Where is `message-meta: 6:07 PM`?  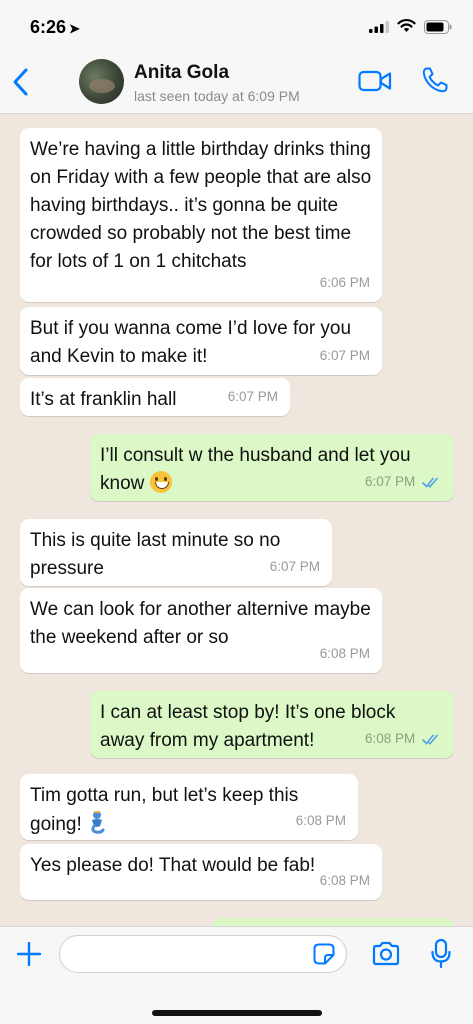
message-meta: 6:07 PM is located at coordinates (403, 482).